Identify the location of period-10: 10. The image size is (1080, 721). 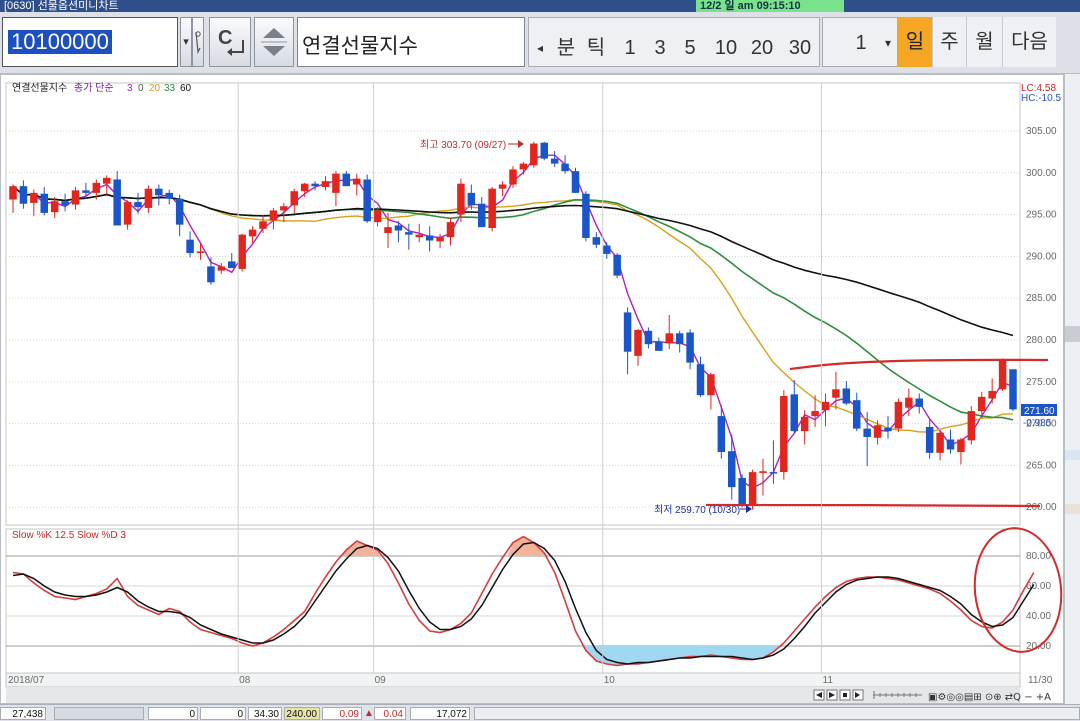
(726, 48).